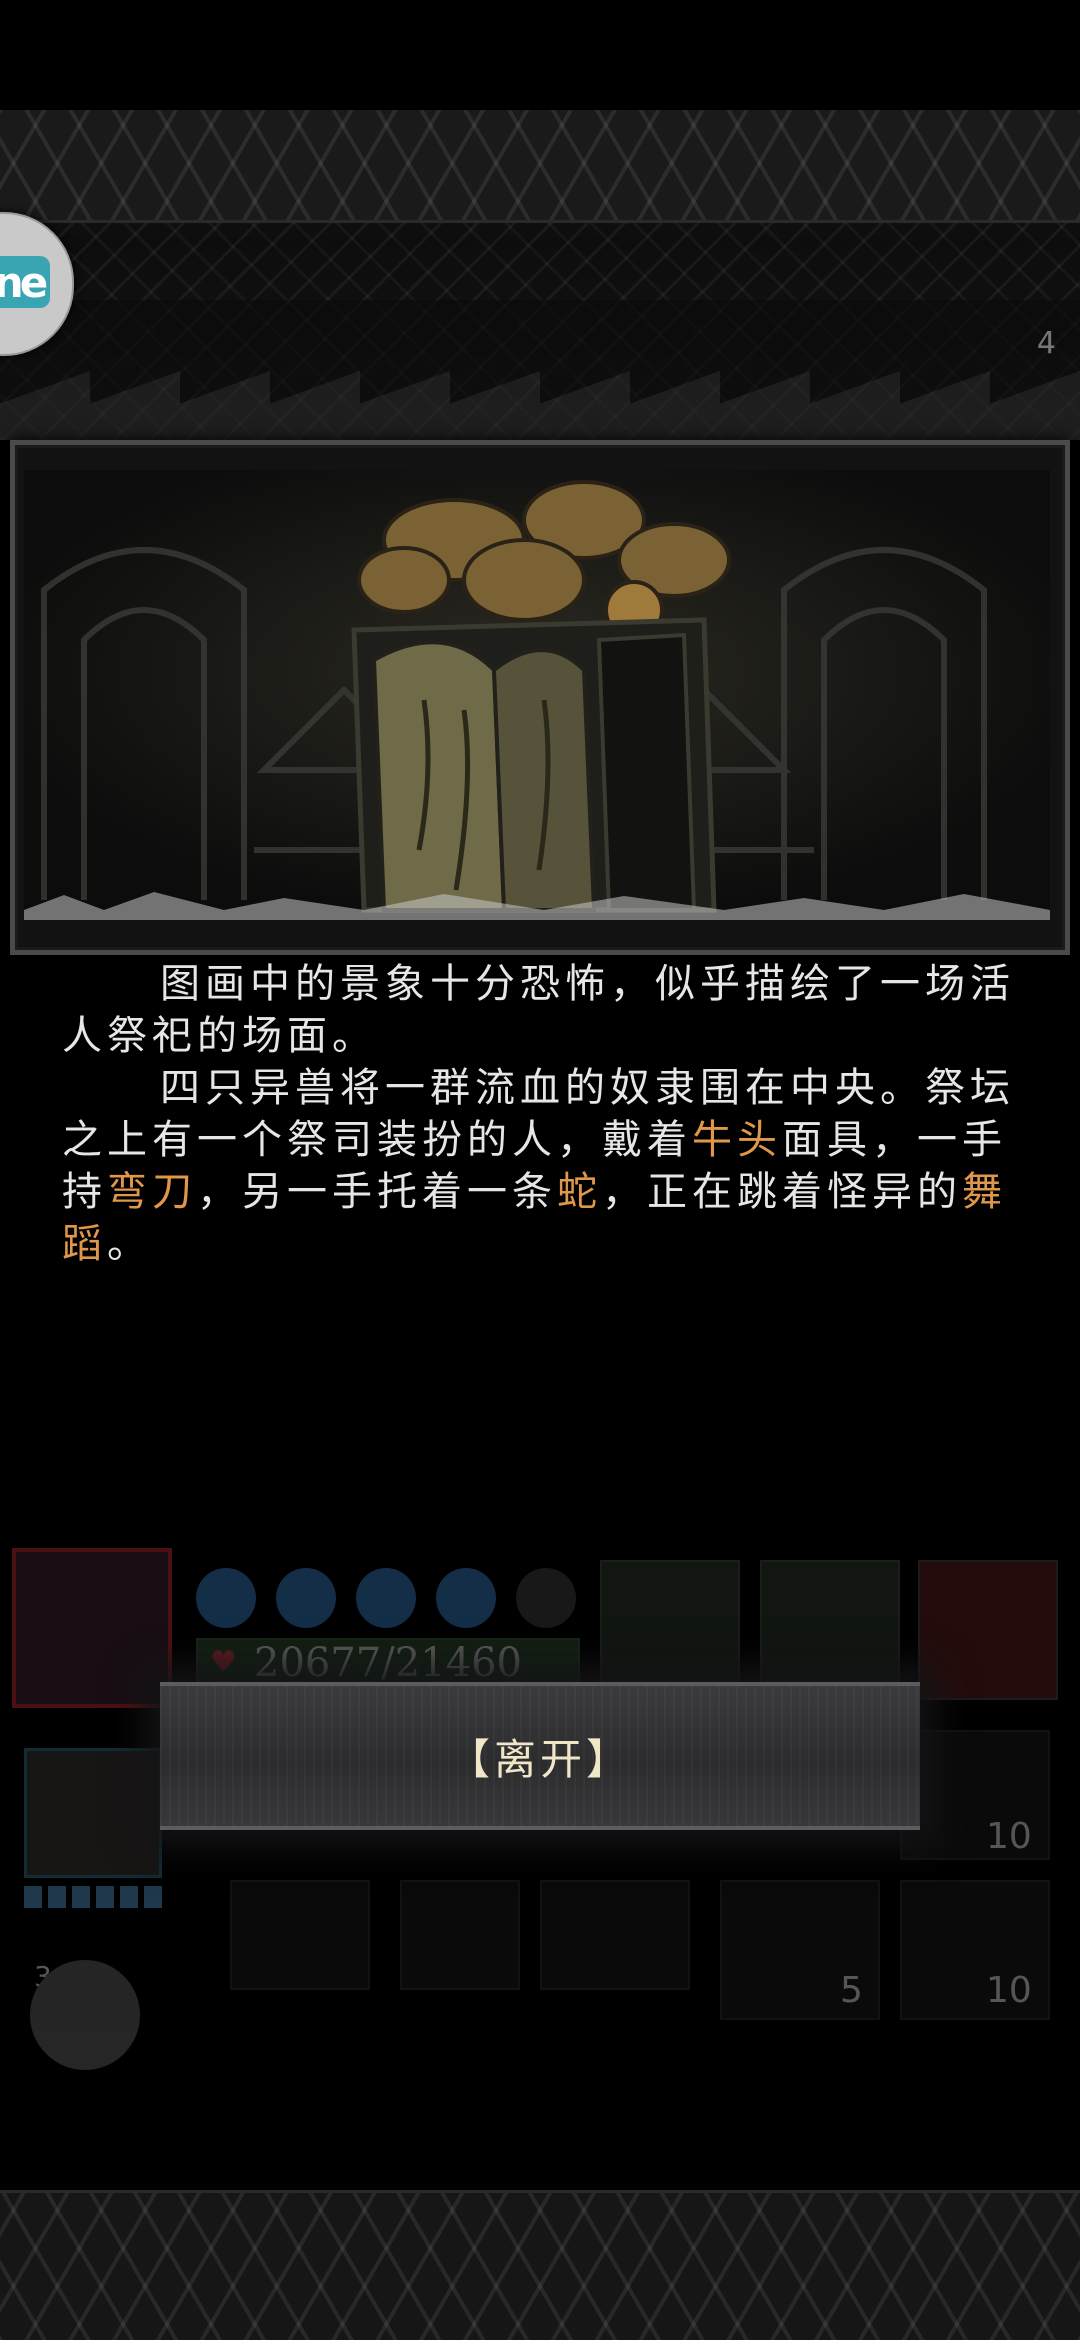  Describe the element at coordinates (988, 1630) in the screenshot. I see `skill-slot-chalice` at that location.